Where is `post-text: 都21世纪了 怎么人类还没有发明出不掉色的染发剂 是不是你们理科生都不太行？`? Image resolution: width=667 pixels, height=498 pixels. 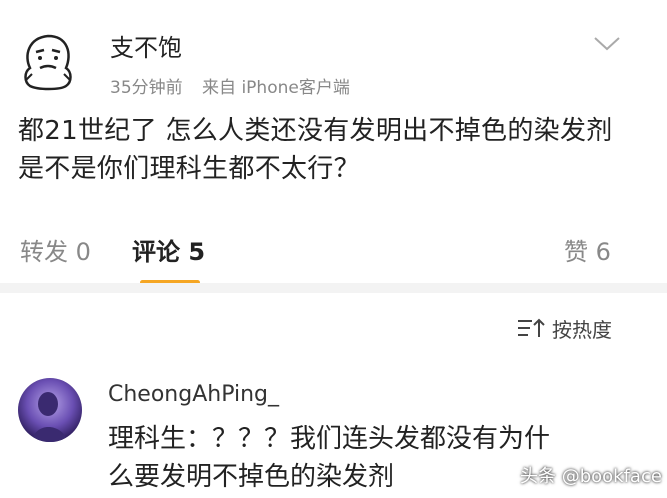
post-text: 都21世纪了 怎么人类还没有发明出不掉色的染发剂 是不是你们理科生都不太行？ is located at coordinates (333, 150).